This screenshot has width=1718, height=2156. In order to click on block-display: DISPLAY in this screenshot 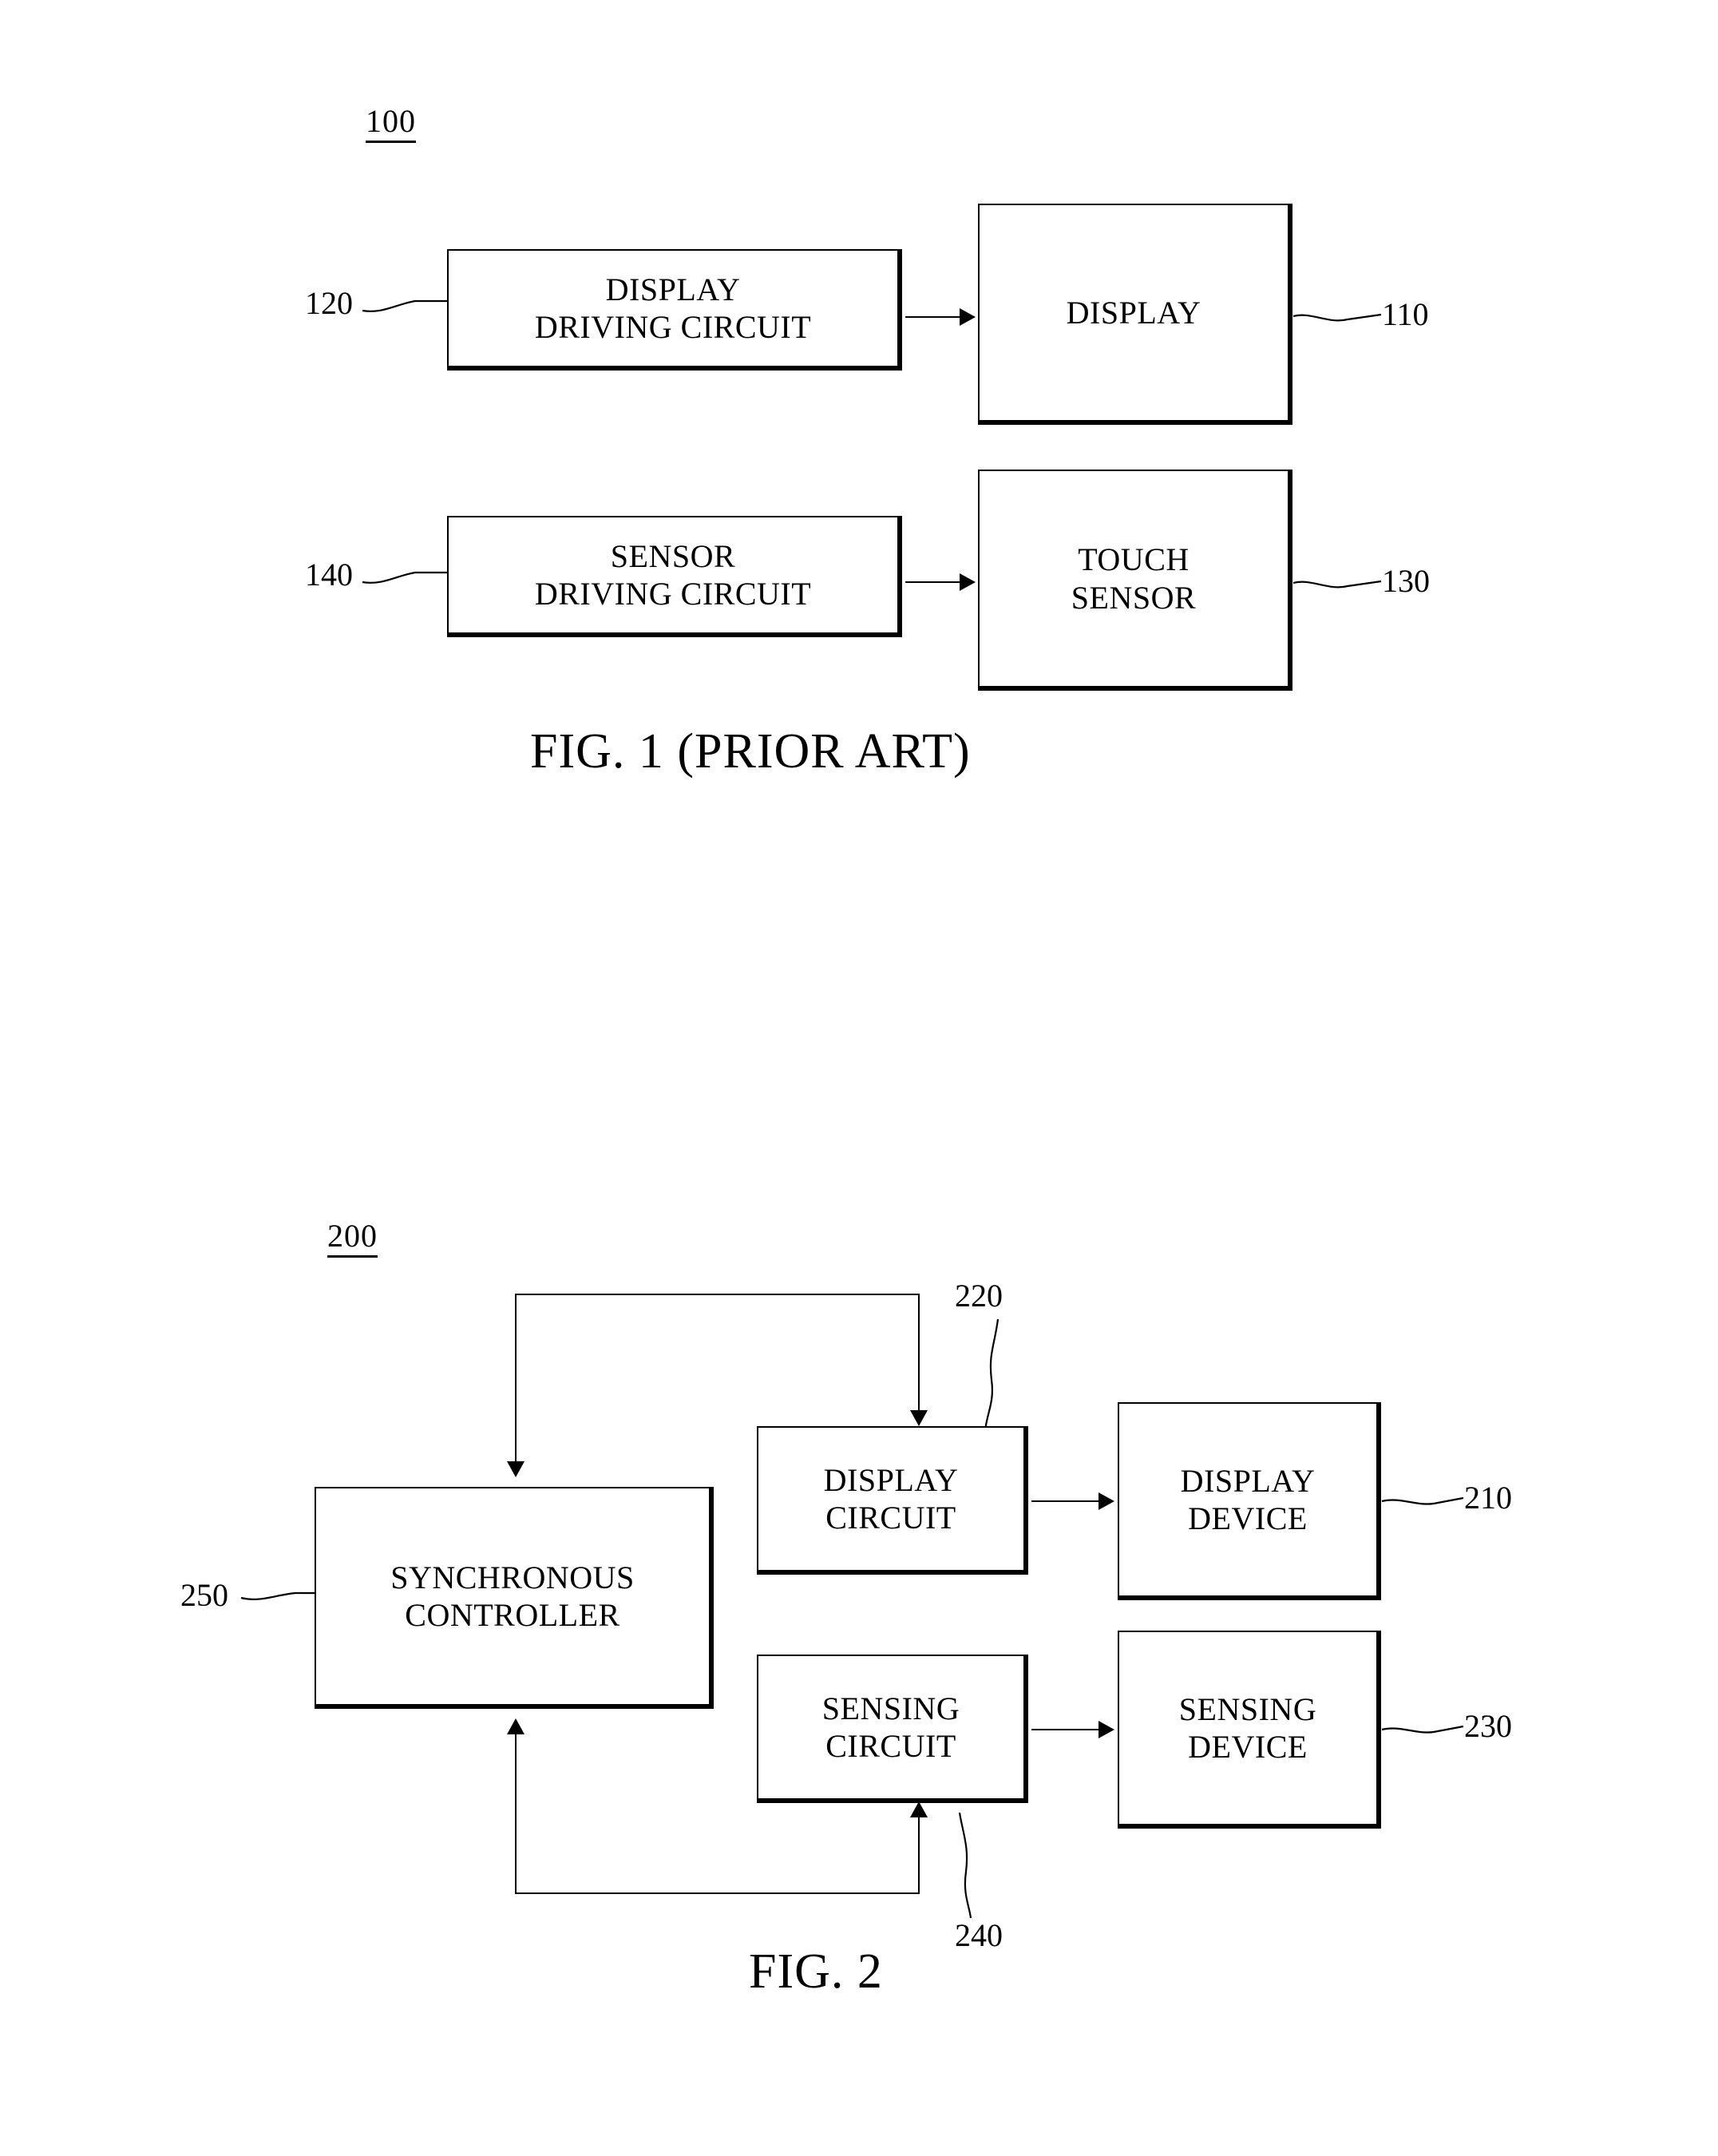, I will do `click(1135, 314)`.